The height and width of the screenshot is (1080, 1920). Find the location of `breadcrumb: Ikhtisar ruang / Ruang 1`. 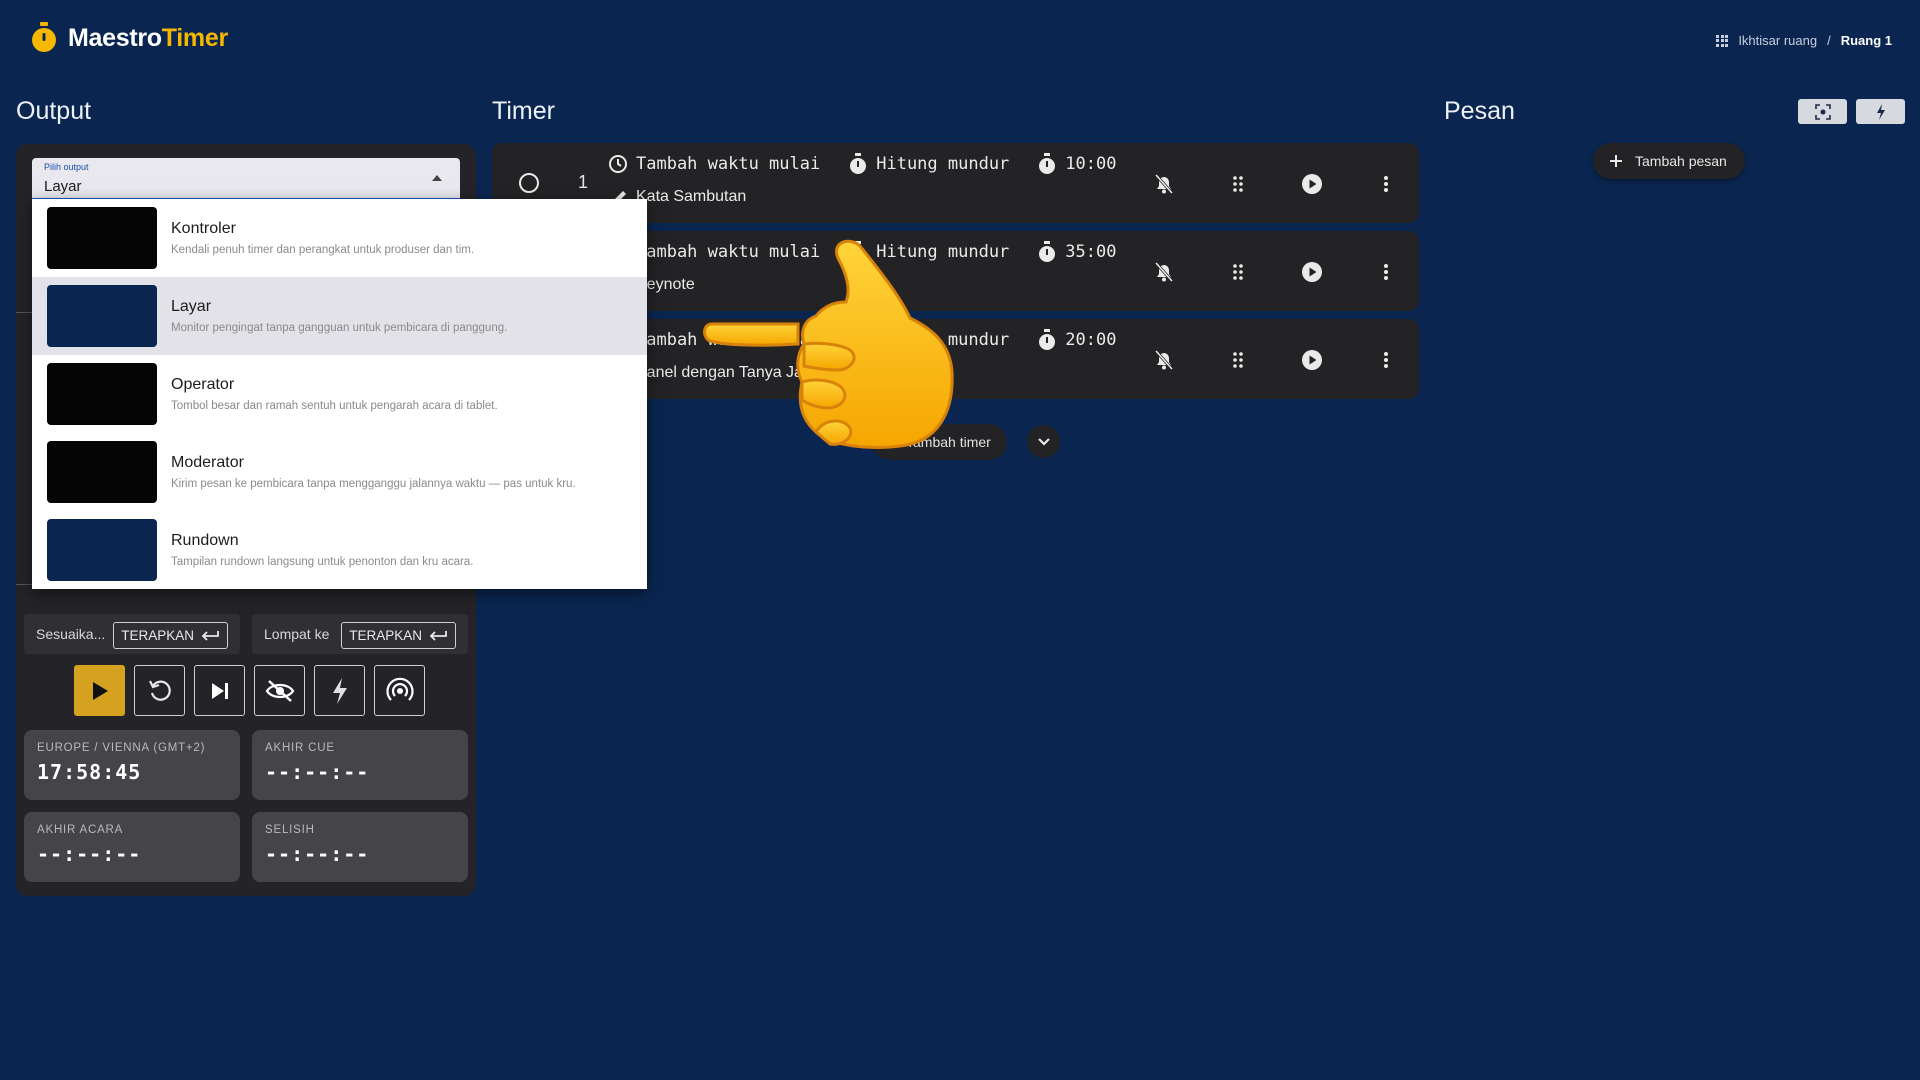

breadcrumb: Ikhtisar ruang / Ruang 1 is located at coordinates (1804, 40).